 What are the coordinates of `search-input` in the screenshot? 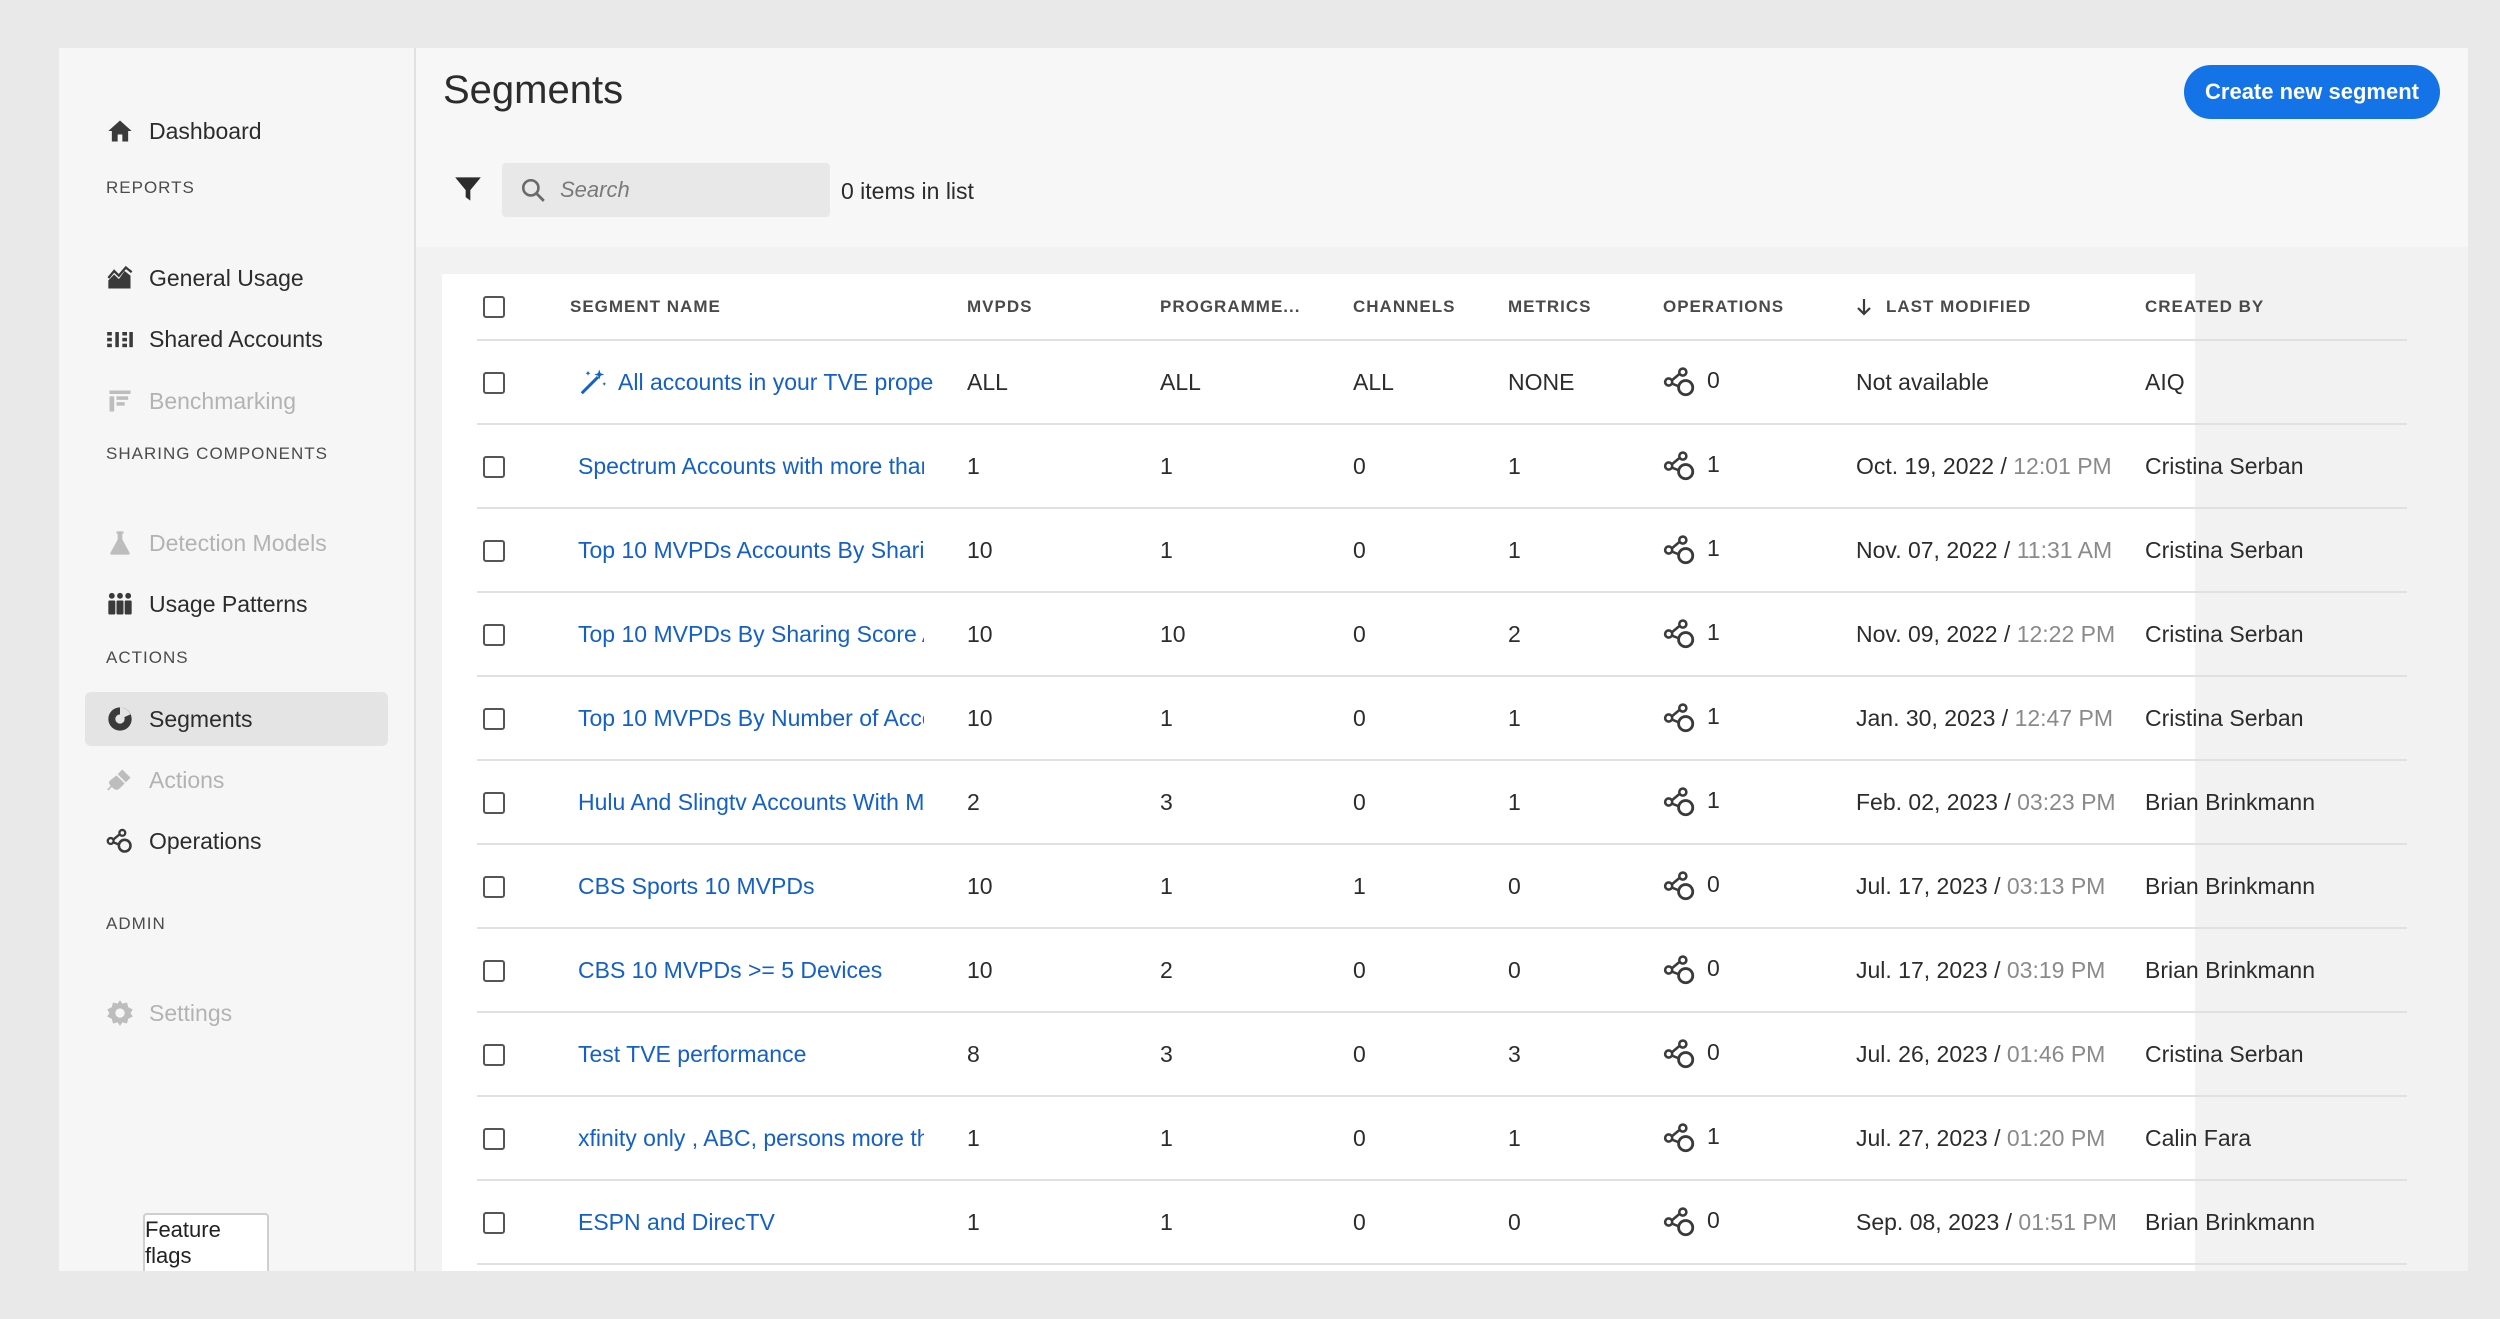 It's located at (680, 190).